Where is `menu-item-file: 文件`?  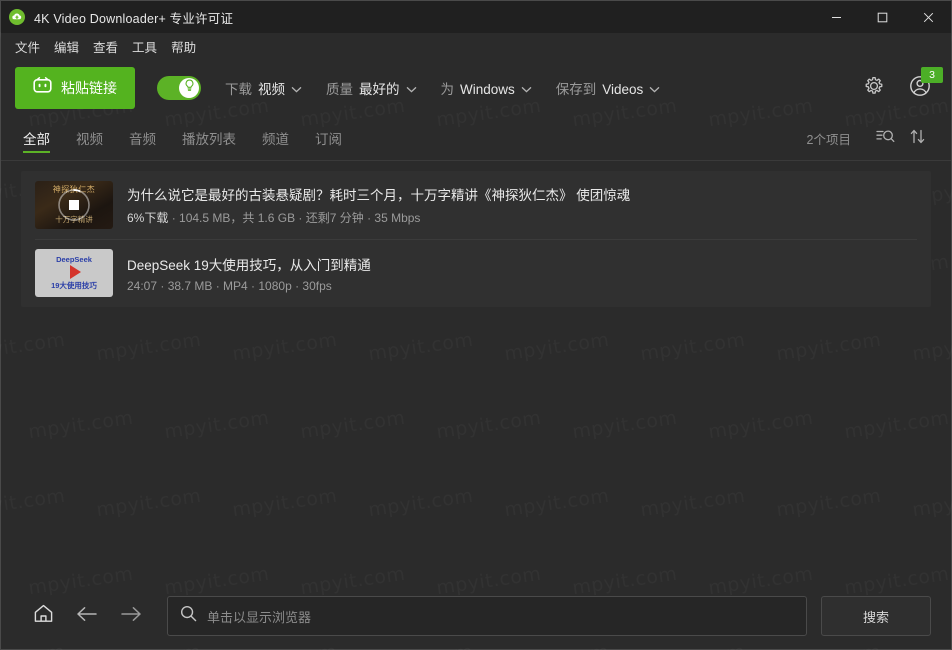 menu-item-file: 文件 is located at coordinates (27, 46).